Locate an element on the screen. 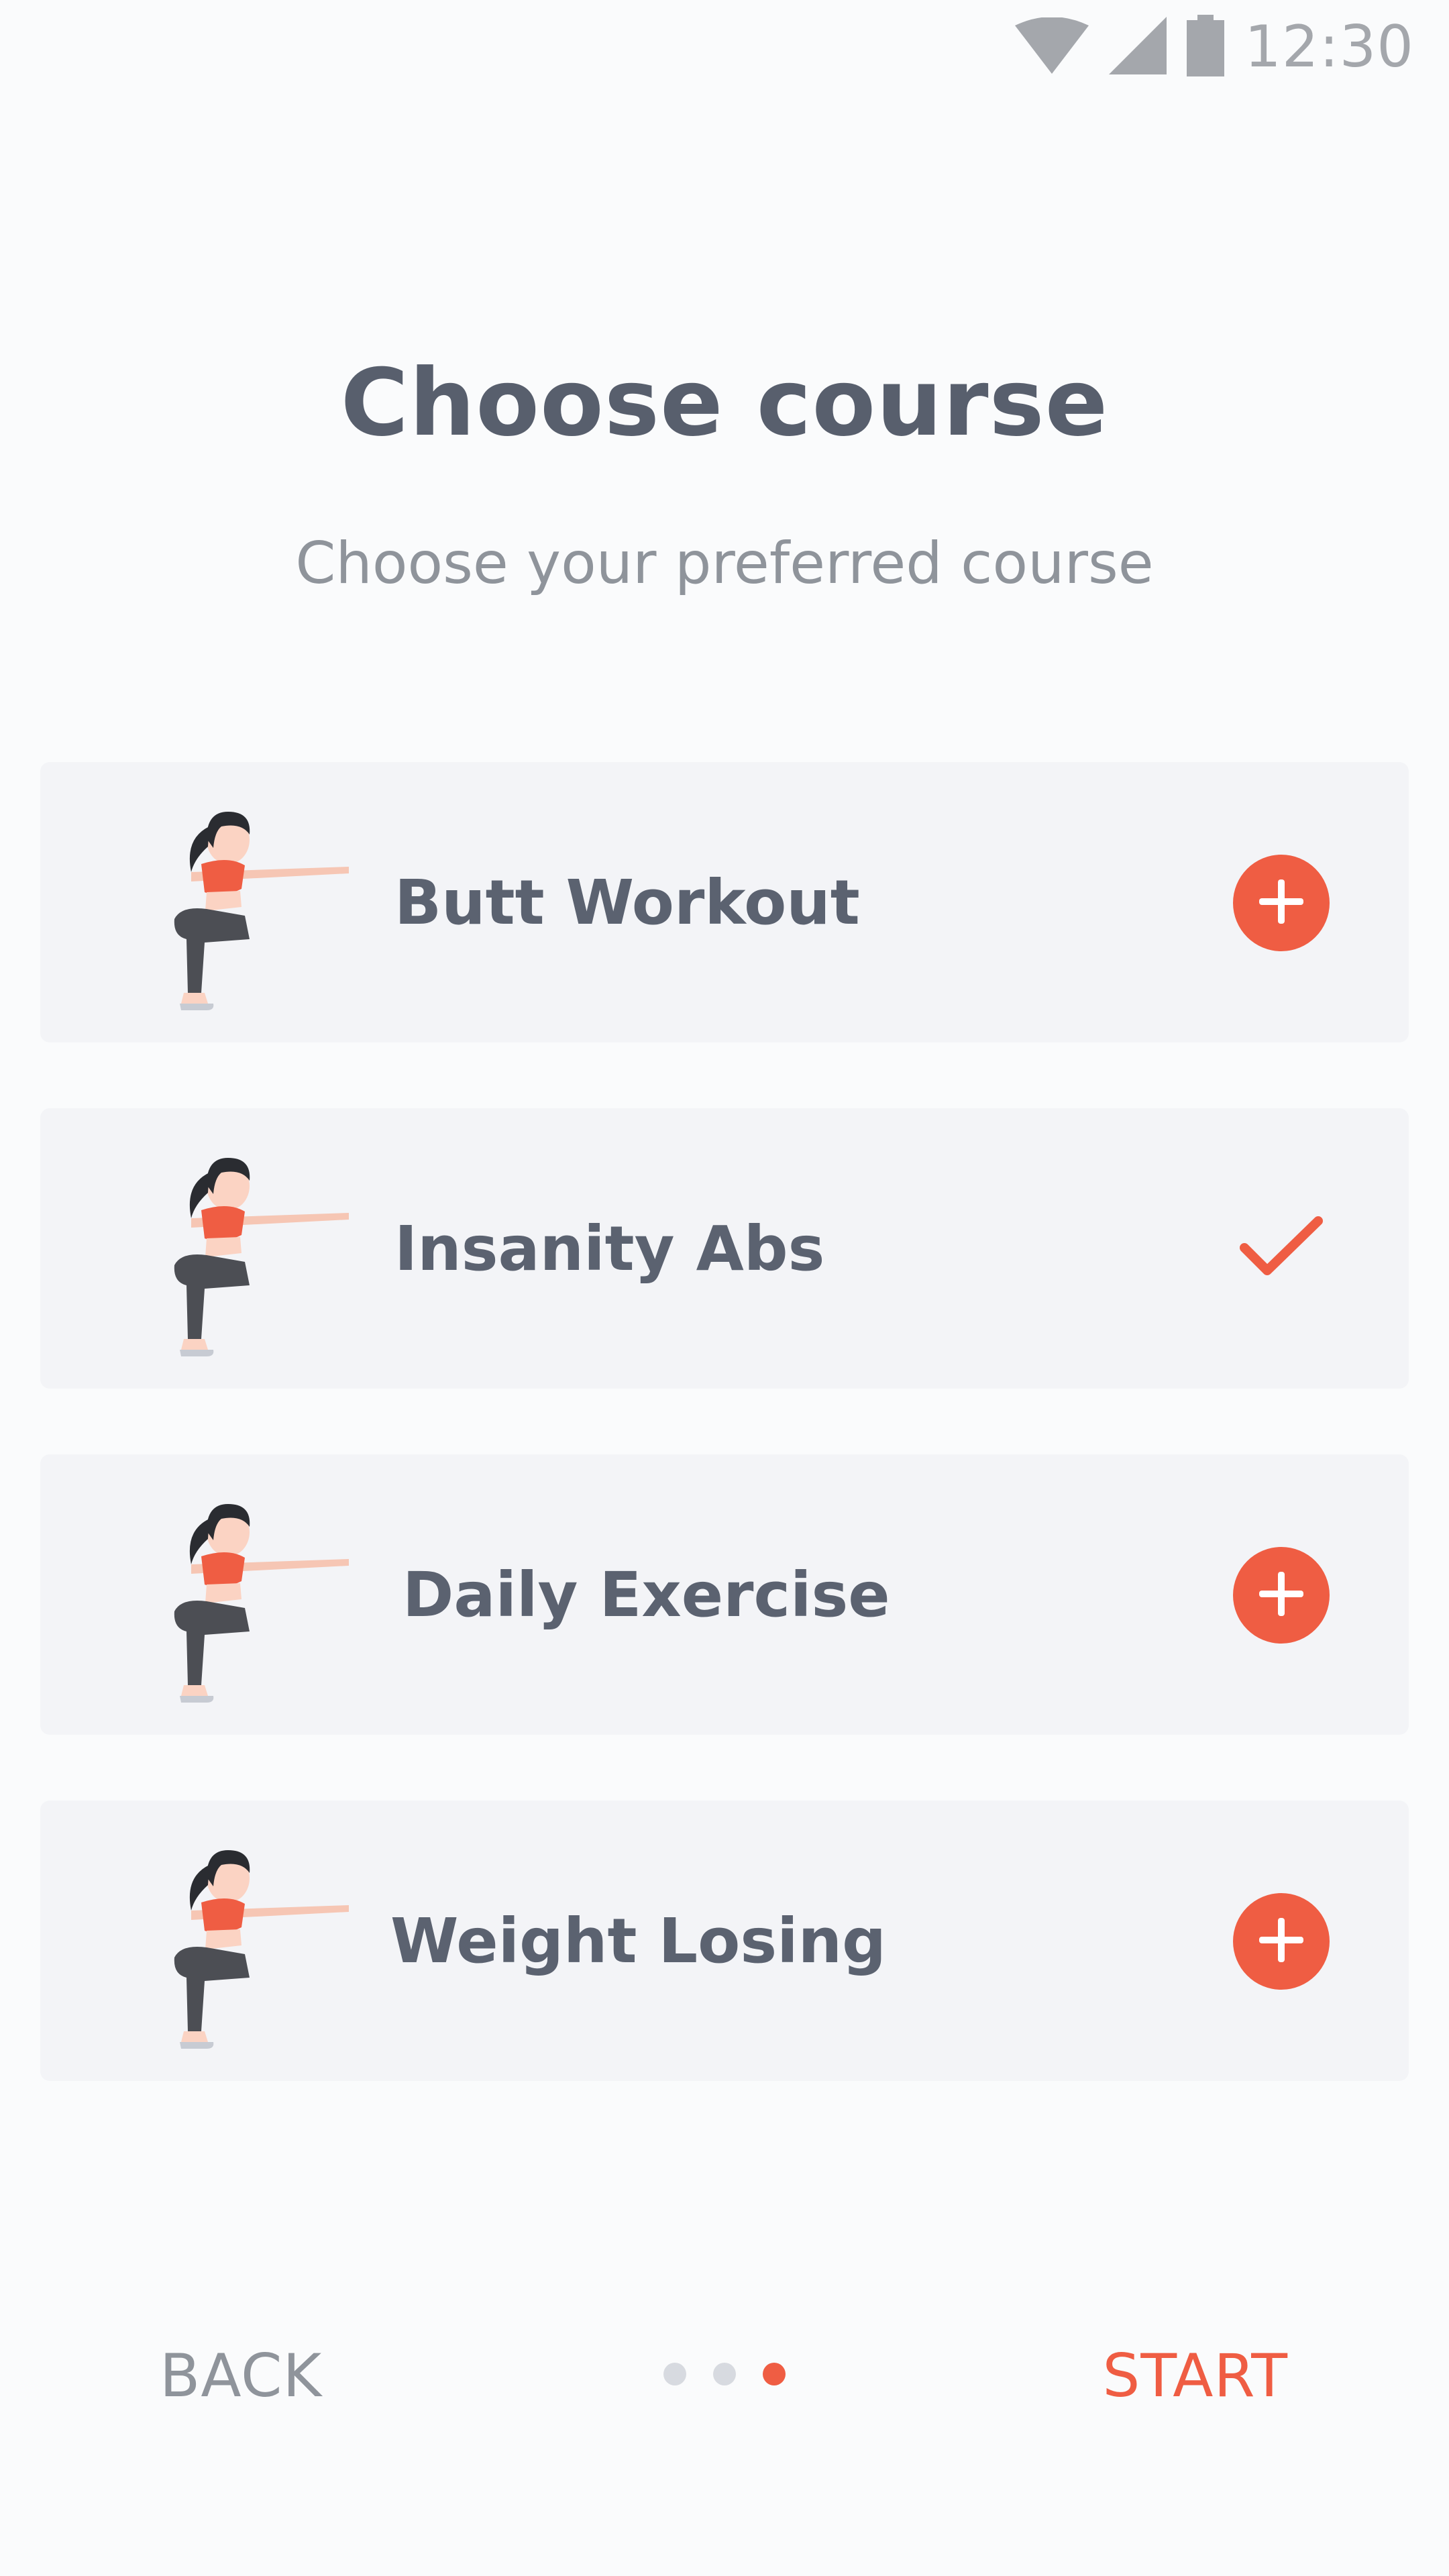 This screenshot has width=1449, height=2576. checkmark-icon is located at coordinates (1281, 1249).